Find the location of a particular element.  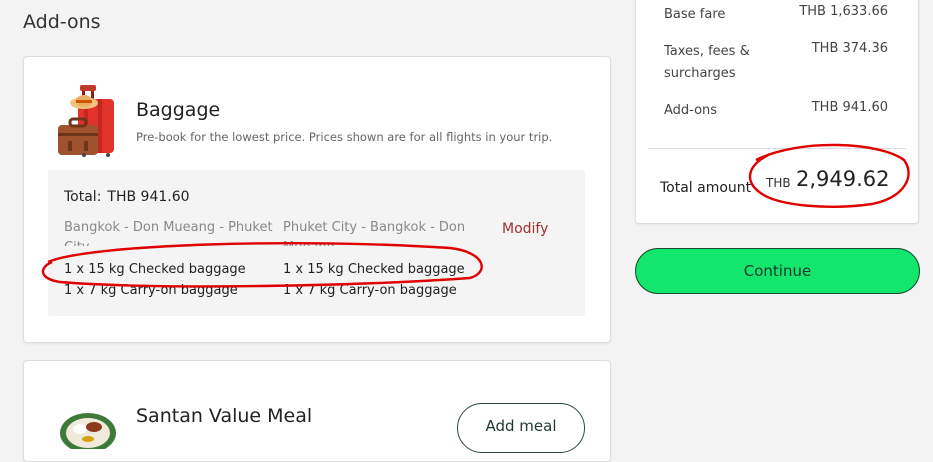

base-fare-label: Base fare is located at coordinates (695, 14).